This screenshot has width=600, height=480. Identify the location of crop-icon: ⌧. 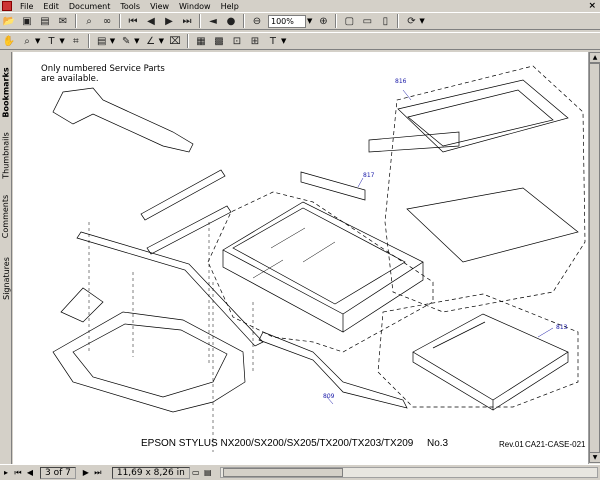
(175, 41).